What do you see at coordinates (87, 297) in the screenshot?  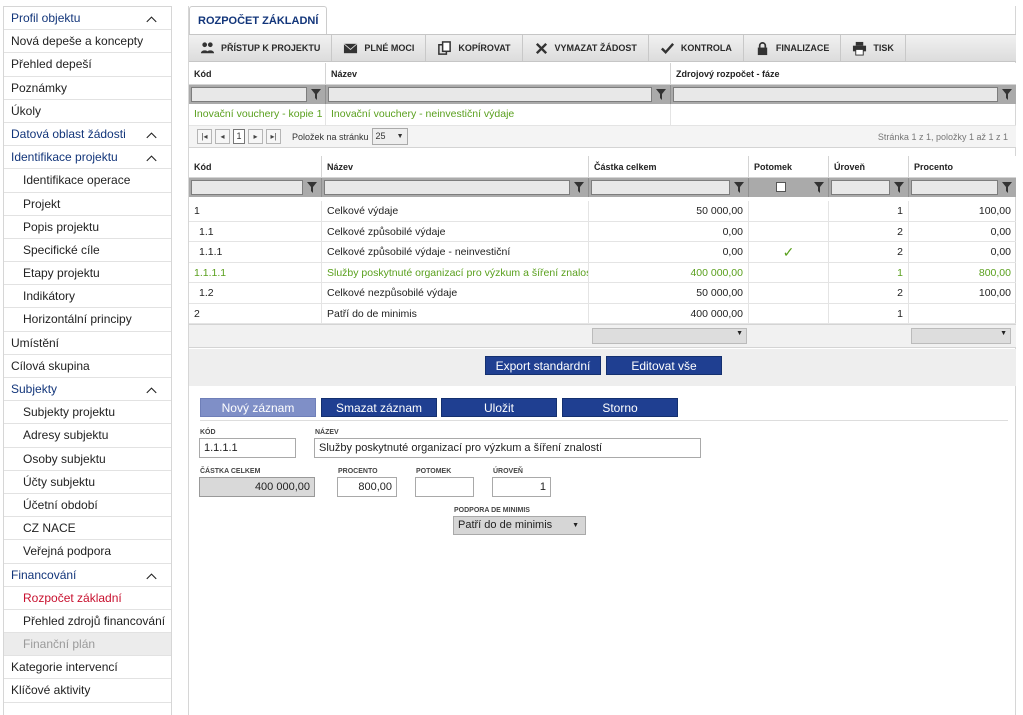 I see `sidebar-item: Indikátory` at bounding box center [87, 297].